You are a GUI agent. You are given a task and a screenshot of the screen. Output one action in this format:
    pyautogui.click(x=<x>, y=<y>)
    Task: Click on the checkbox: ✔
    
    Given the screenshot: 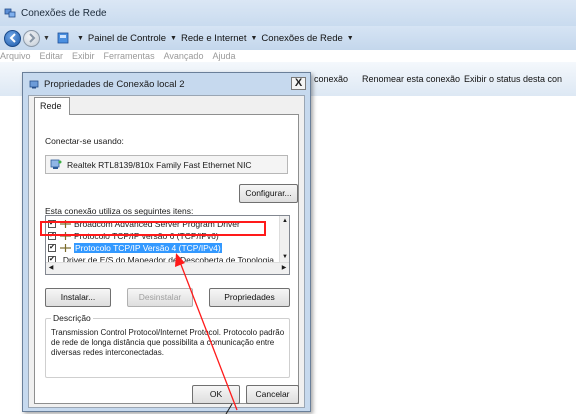 What is the action you would take?
    pyautogui.click(x=52, y=247)
    